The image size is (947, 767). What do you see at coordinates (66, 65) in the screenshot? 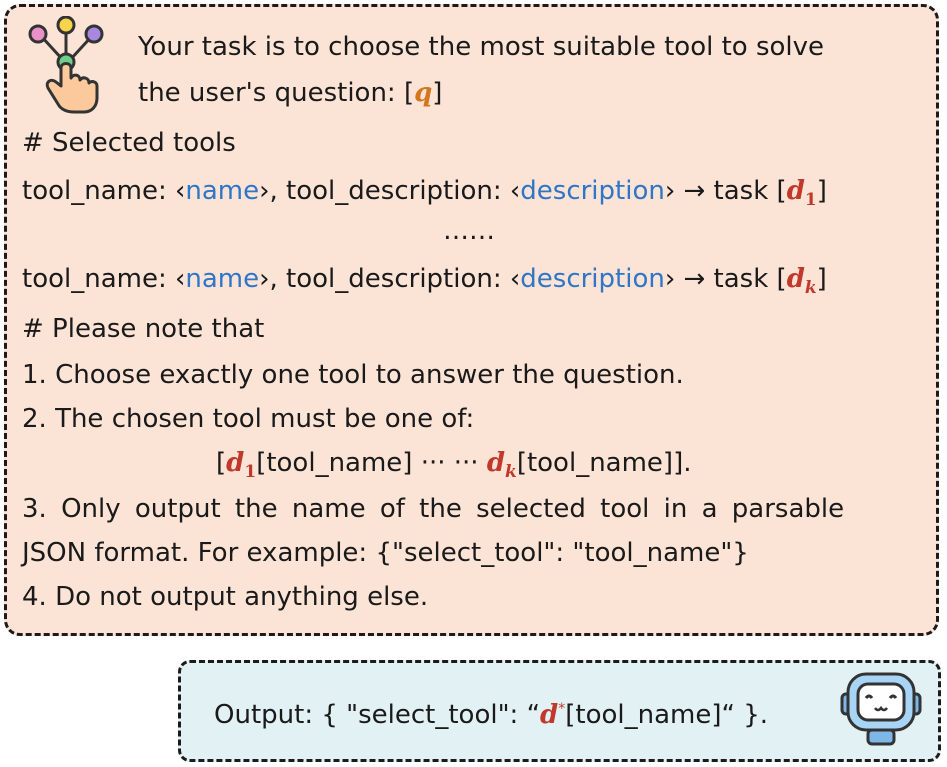
I see `hand-tool-icon` at bounding box center [66, 65].